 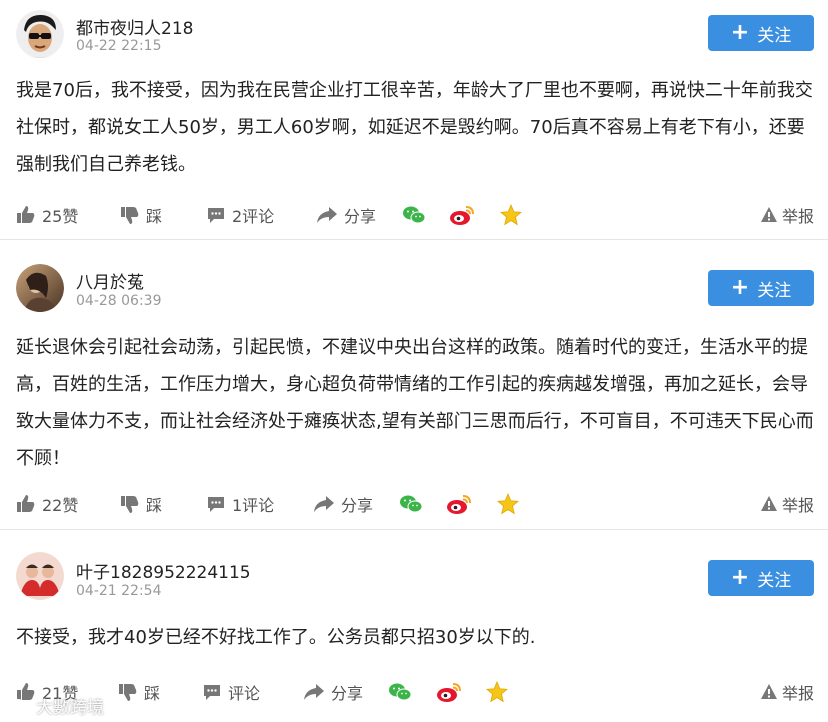 What do you see at coordinates (60, 216) in the screenshot?
I see `like-count: 25赞` at bounding box center [60, 216].